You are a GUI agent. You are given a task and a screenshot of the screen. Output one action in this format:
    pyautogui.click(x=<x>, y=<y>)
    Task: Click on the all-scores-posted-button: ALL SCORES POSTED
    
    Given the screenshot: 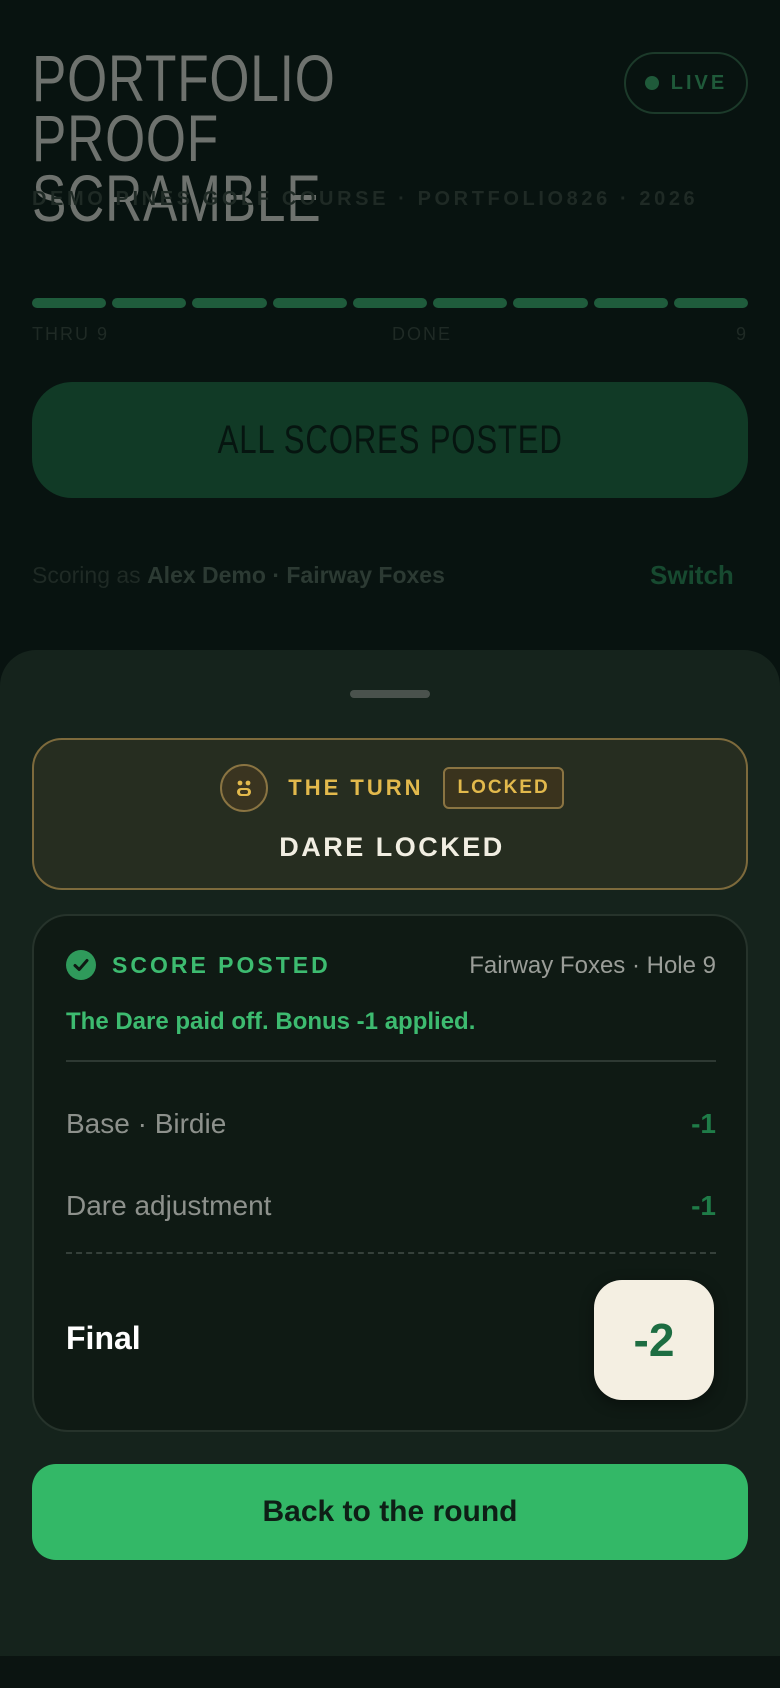 What is the action you would take?
    pyautogui.click(x=390, y=440)
    